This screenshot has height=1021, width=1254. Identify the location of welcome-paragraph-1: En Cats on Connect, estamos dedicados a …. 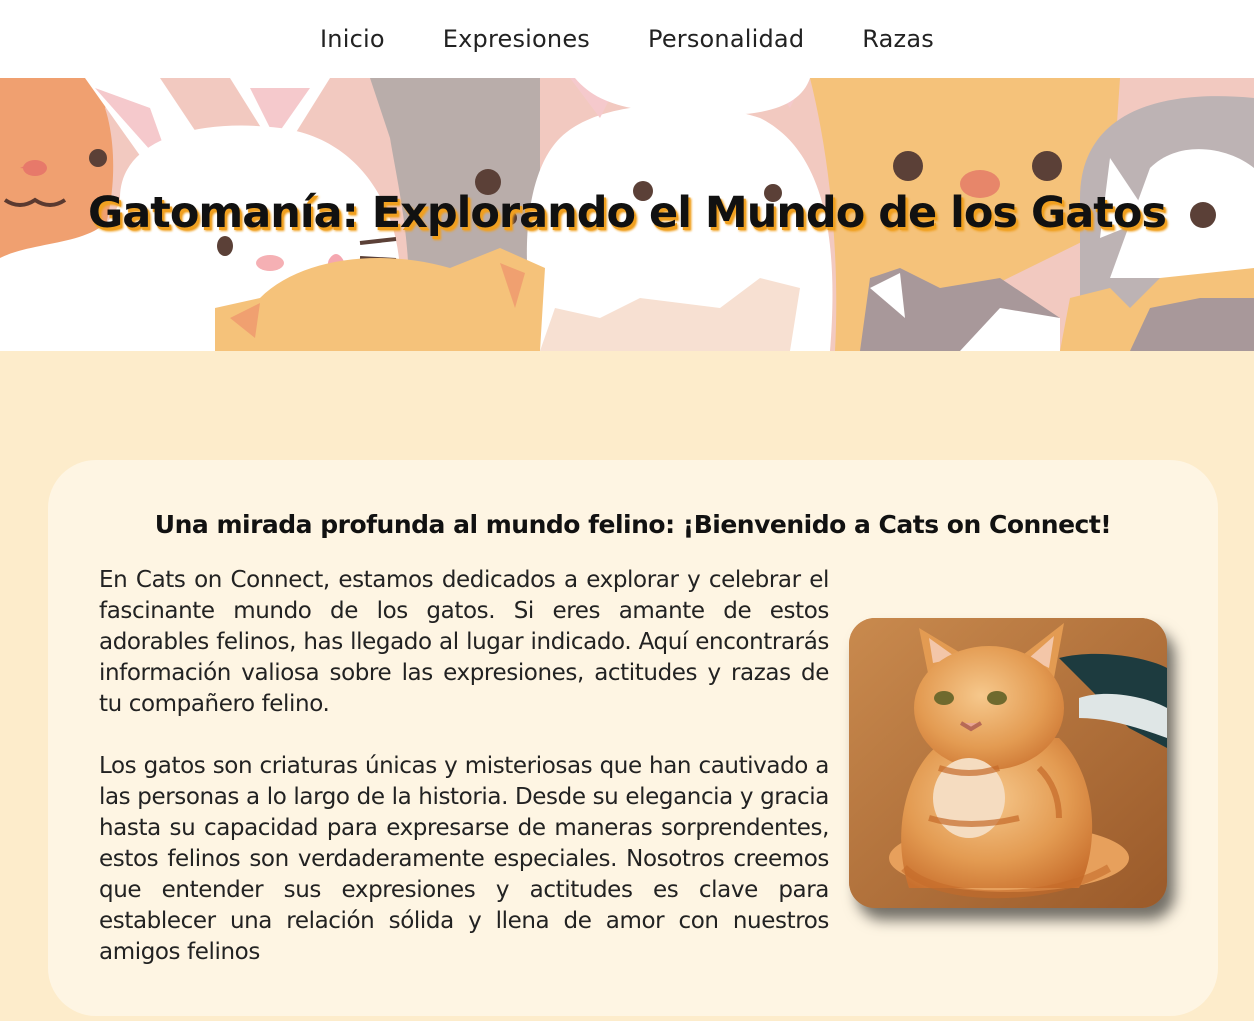
(464, 642).